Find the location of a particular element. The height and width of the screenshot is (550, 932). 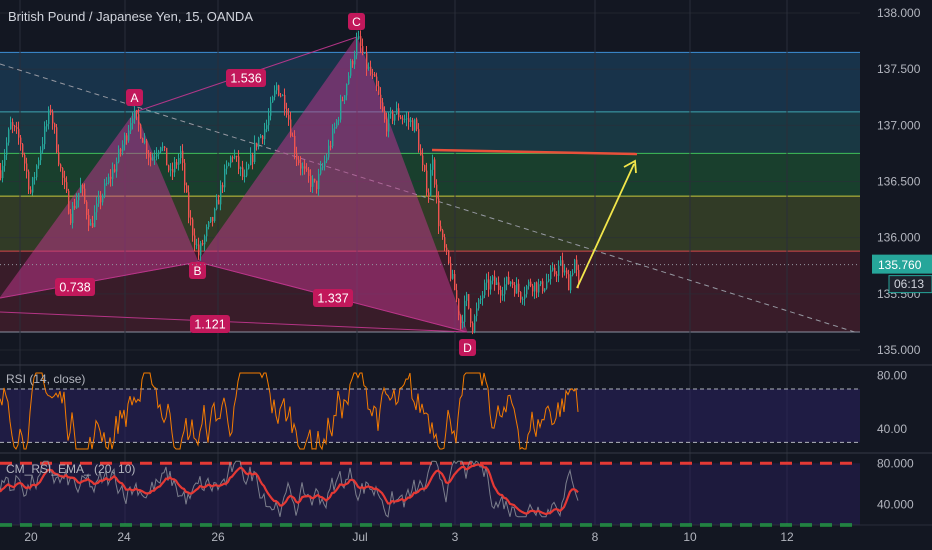

cm-rsi-legend: CM_RSI_EMA_ (20, 10) is located at coordinates (71, 469).